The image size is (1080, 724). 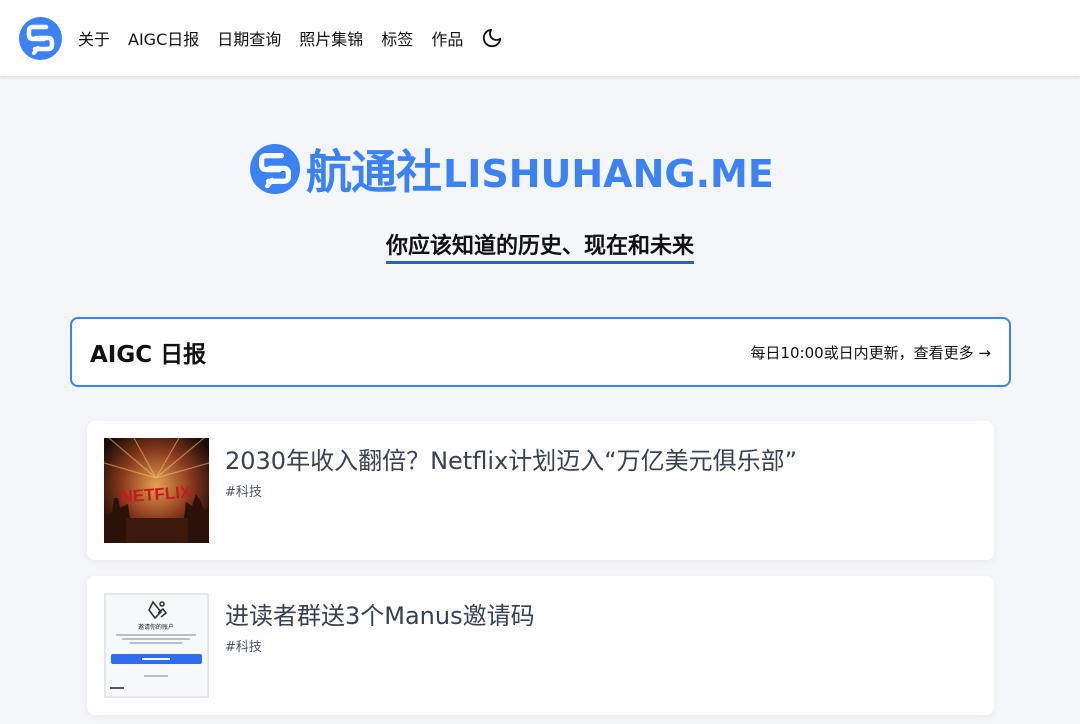 I want to click on aigc-view-more-link: 每日10:00或日内更新，查看更多 →, so click(x=870, y=352).